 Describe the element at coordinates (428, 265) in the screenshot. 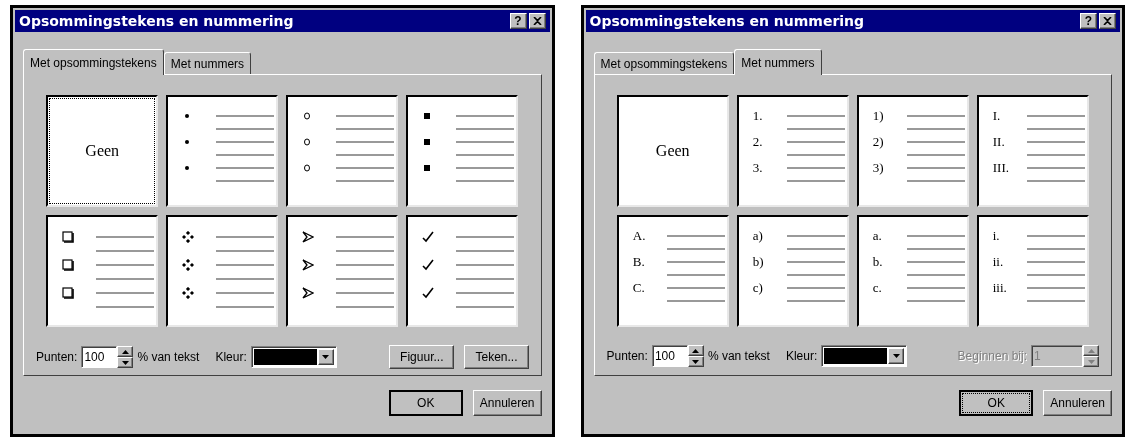

I see `checkmark-bullet-icon` at that location.